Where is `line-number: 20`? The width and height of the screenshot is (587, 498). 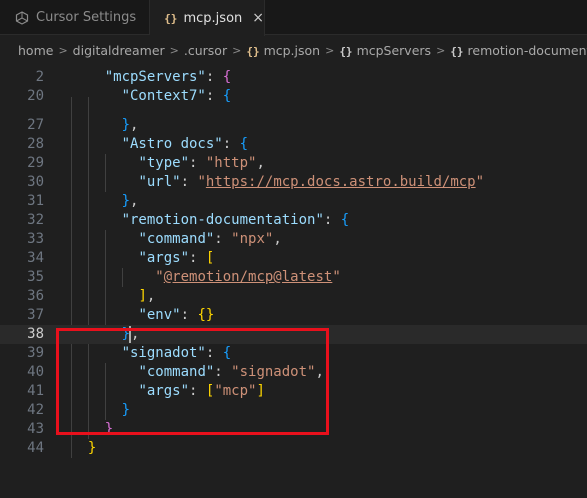 line-number: 20 is located at coordinates (35, 96).